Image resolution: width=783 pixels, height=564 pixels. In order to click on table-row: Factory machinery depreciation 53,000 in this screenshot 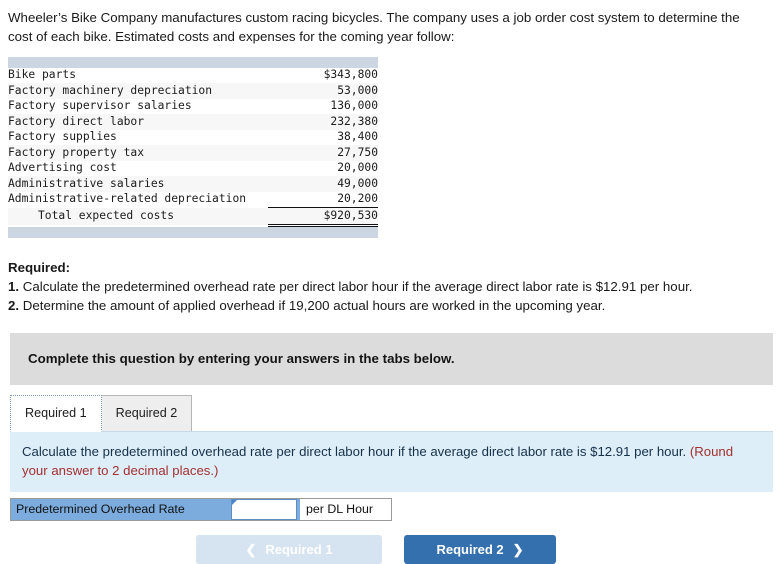, I will do `click(193, 91)`.